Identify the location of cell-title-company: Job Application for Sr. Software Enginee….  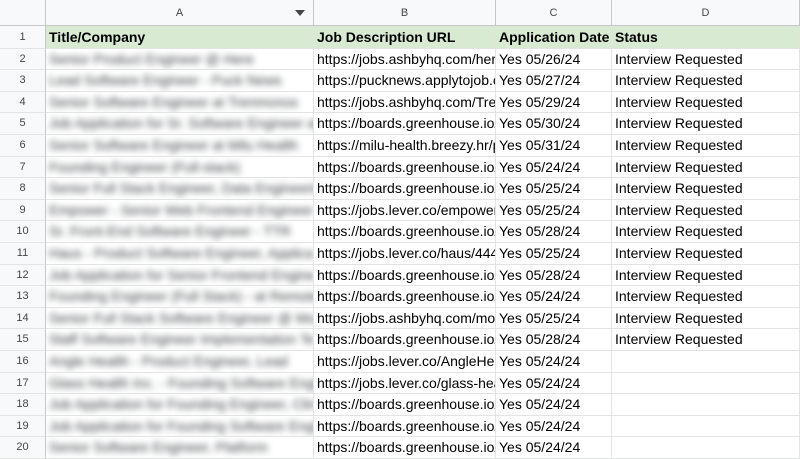
(180, 124).